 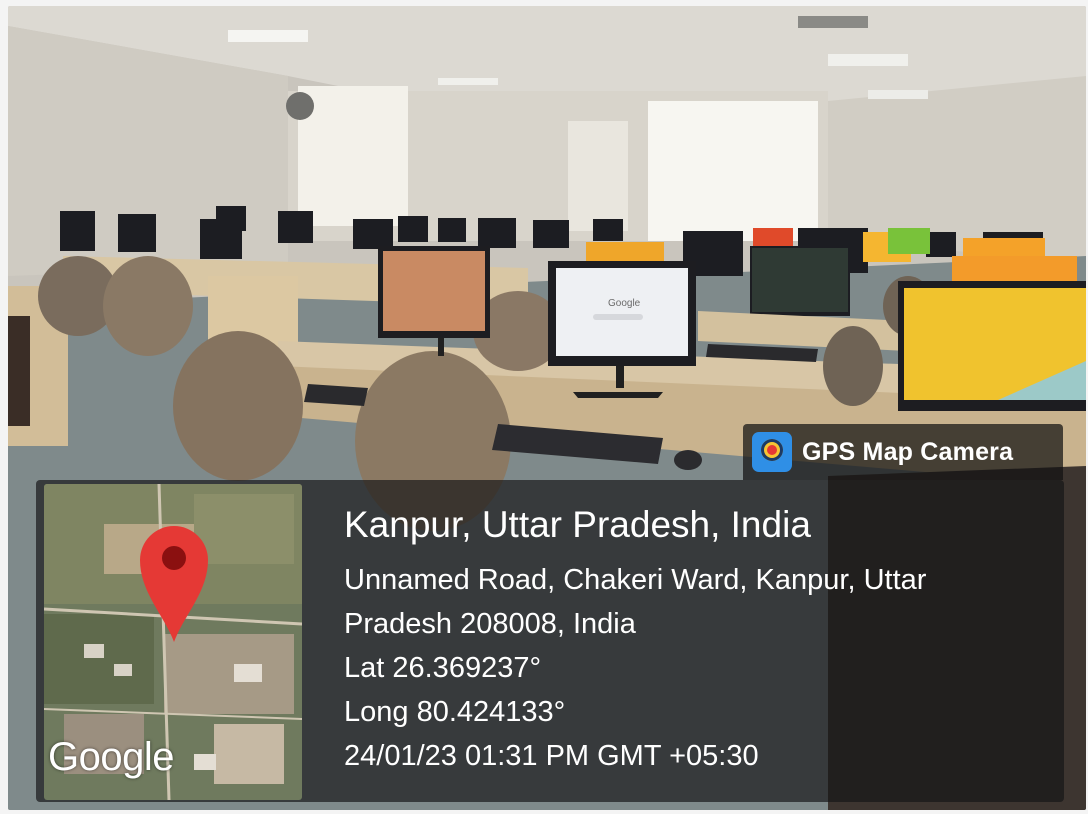 I want to click on address-line-2: Pradesh 208008, India, so click(x=490, y=624).